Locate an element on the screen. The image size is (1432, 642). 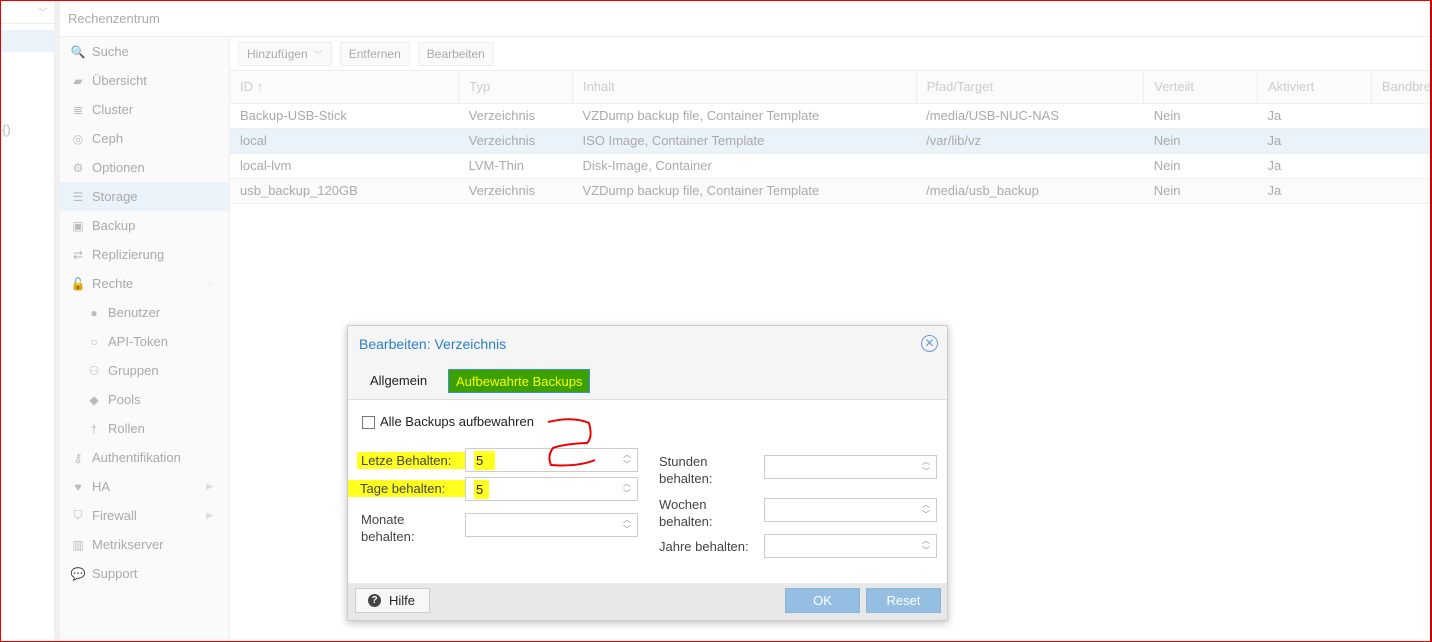
column-header: Aktiviert is located at coordinates (1314, 87).